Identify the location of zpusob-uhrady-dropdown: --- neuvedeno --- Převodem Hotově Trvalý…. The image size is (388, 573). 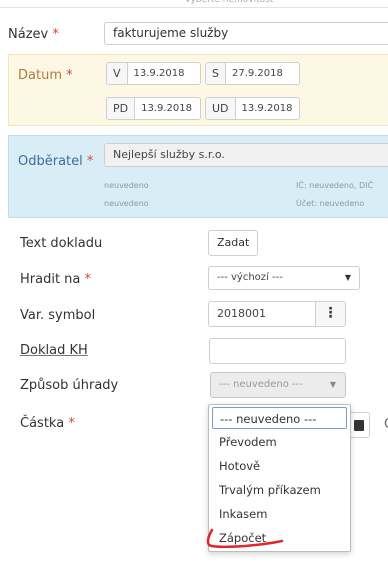
(279, 478).